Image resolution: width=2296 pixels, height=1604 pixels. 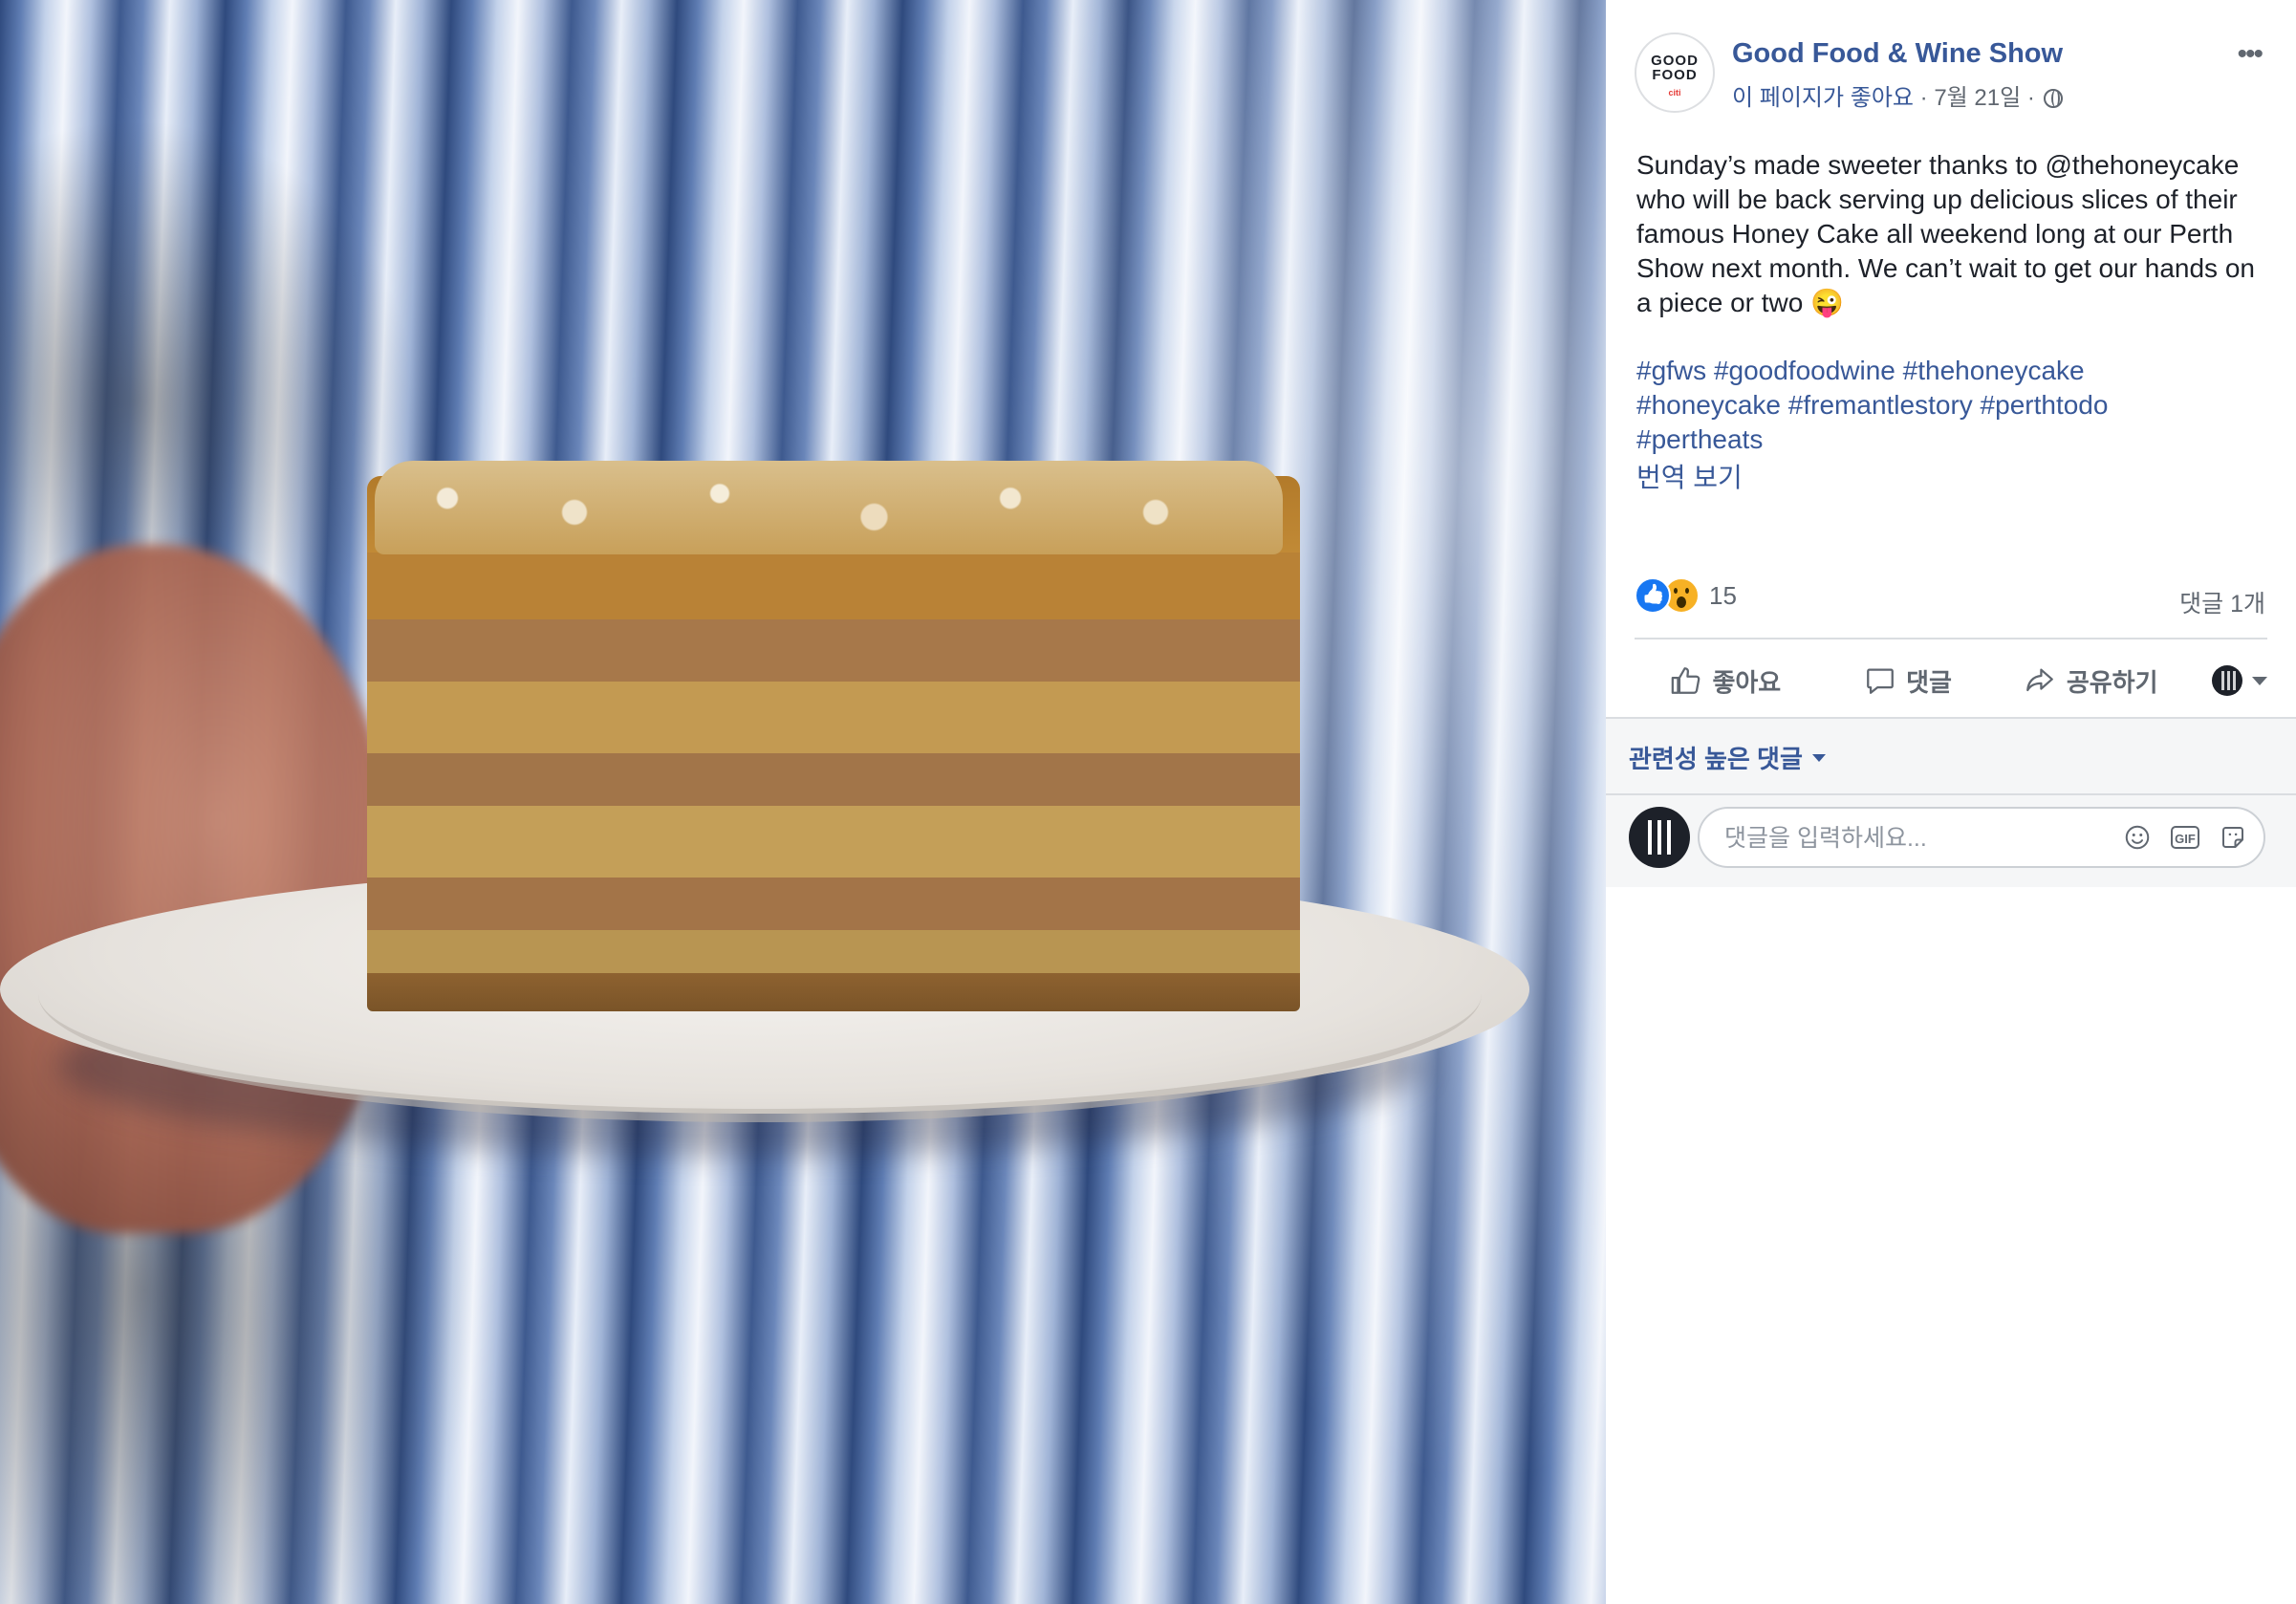 I want to click on avatar-text-food: FOOD, so click(x=1675, y=75).